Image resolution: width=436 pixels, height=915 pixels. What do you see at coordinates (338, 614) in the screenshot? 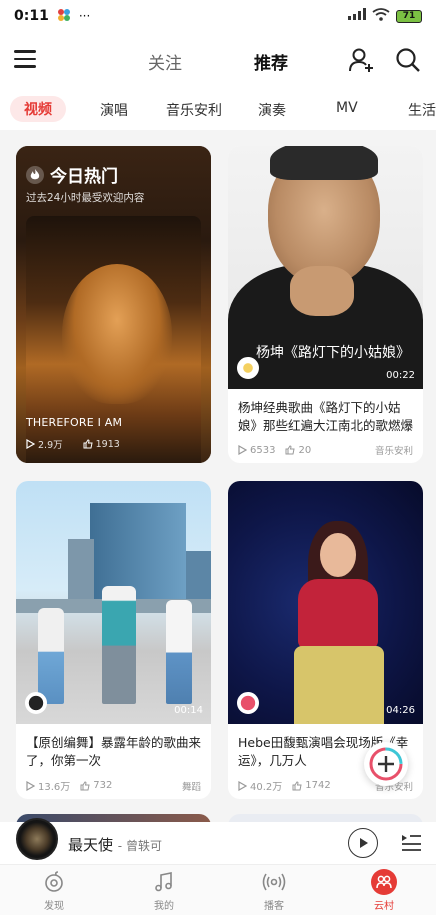
I see `thumbnail-singer-top` at bounding box center [338, 614].